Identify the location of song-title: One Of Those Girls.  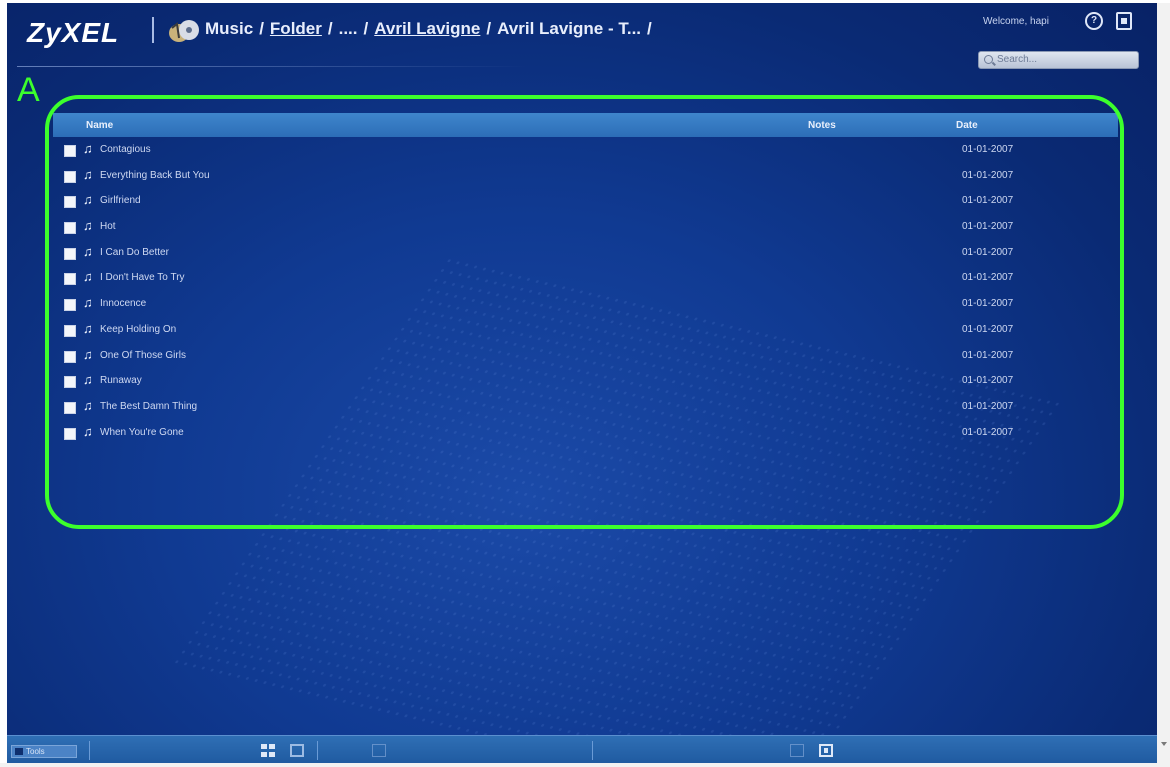
(143, 355).